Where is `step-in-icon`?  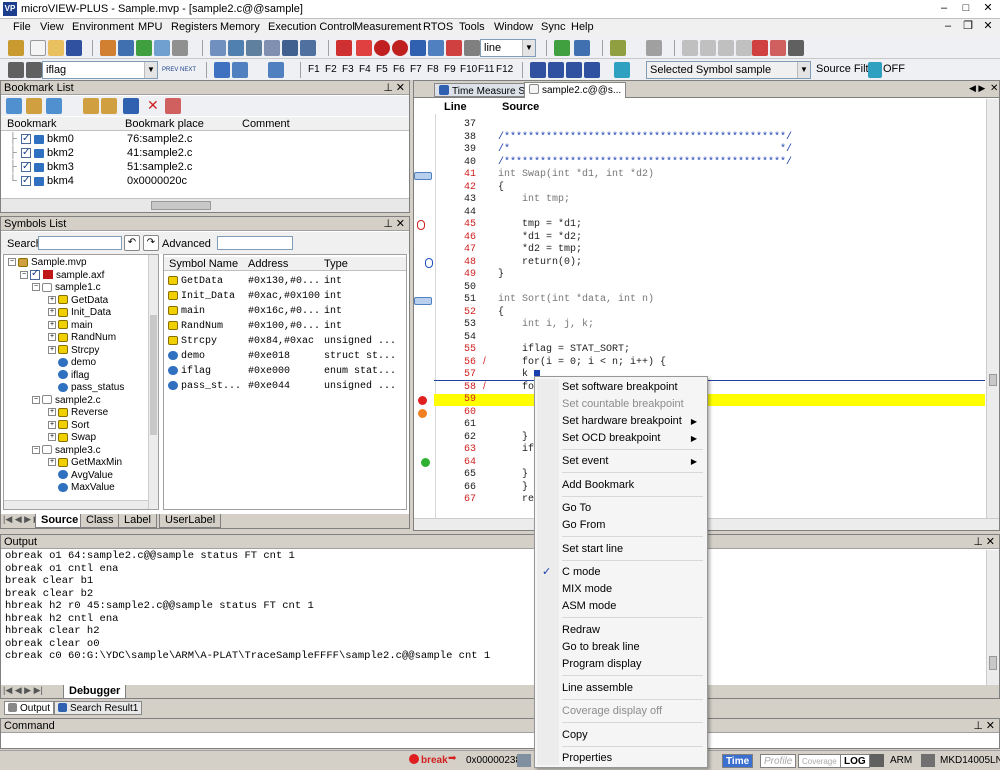 step-in-icon is located at coordinates (436, 48).